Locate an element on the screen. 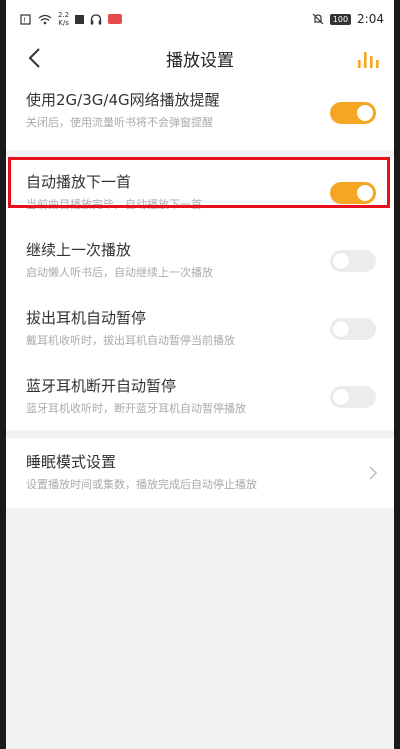 The width and height of the screenshot is (400, 749). setting-subtitle: 启动懒人听书后，自动继续上一次播放 is located at coordinates (119, 272).